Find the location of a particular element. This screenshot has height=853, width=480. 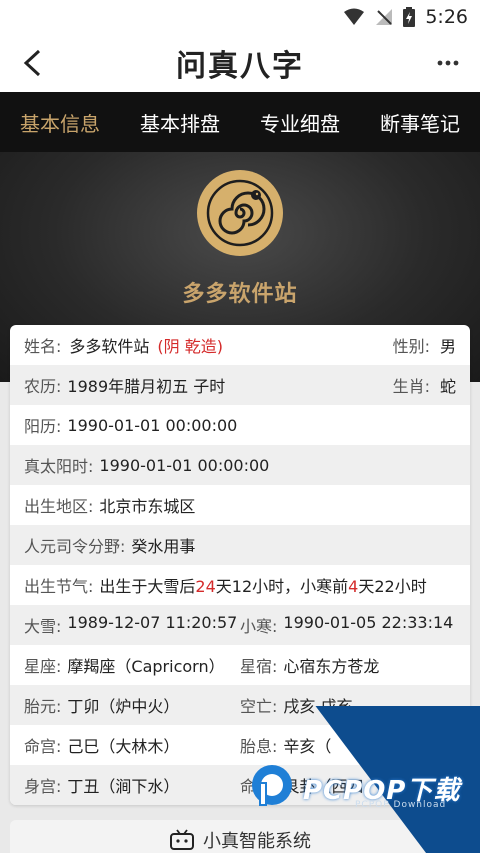

xiaohan-label: 小寒: is located at coordinates (259, 626).